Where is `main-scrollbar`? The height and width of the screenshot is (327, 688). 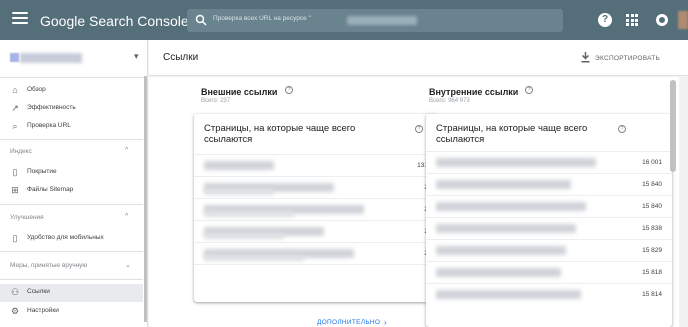 main-scrollbar is located at coordinates (684, 202).